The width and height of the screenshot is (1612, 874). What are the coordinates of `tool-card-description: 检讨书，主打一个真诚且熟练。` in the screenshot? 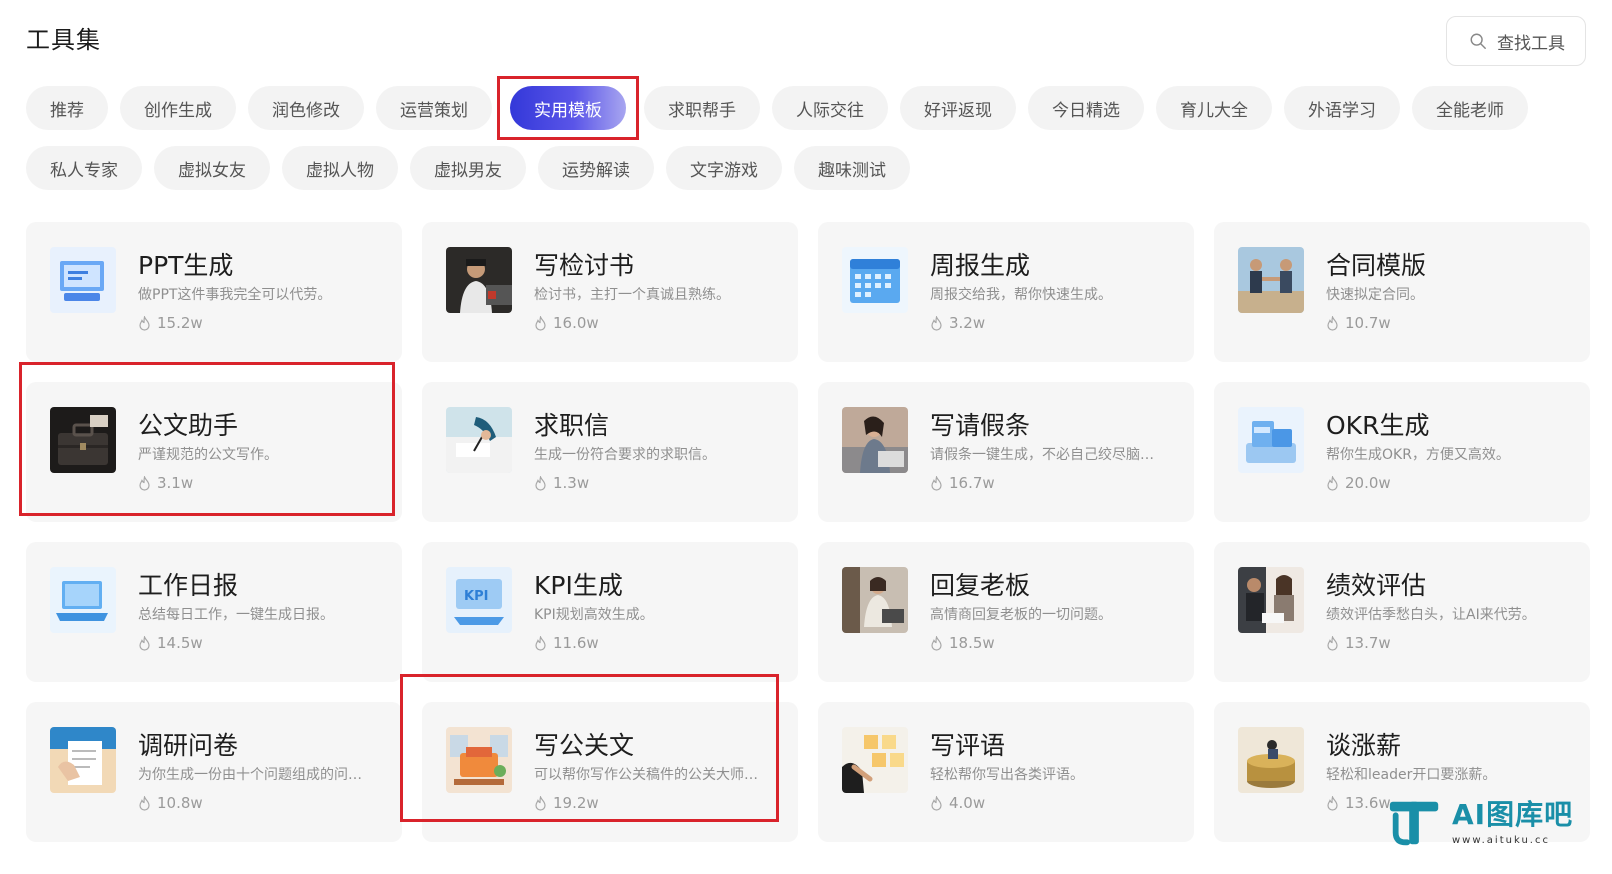 It's located at (632, 295).